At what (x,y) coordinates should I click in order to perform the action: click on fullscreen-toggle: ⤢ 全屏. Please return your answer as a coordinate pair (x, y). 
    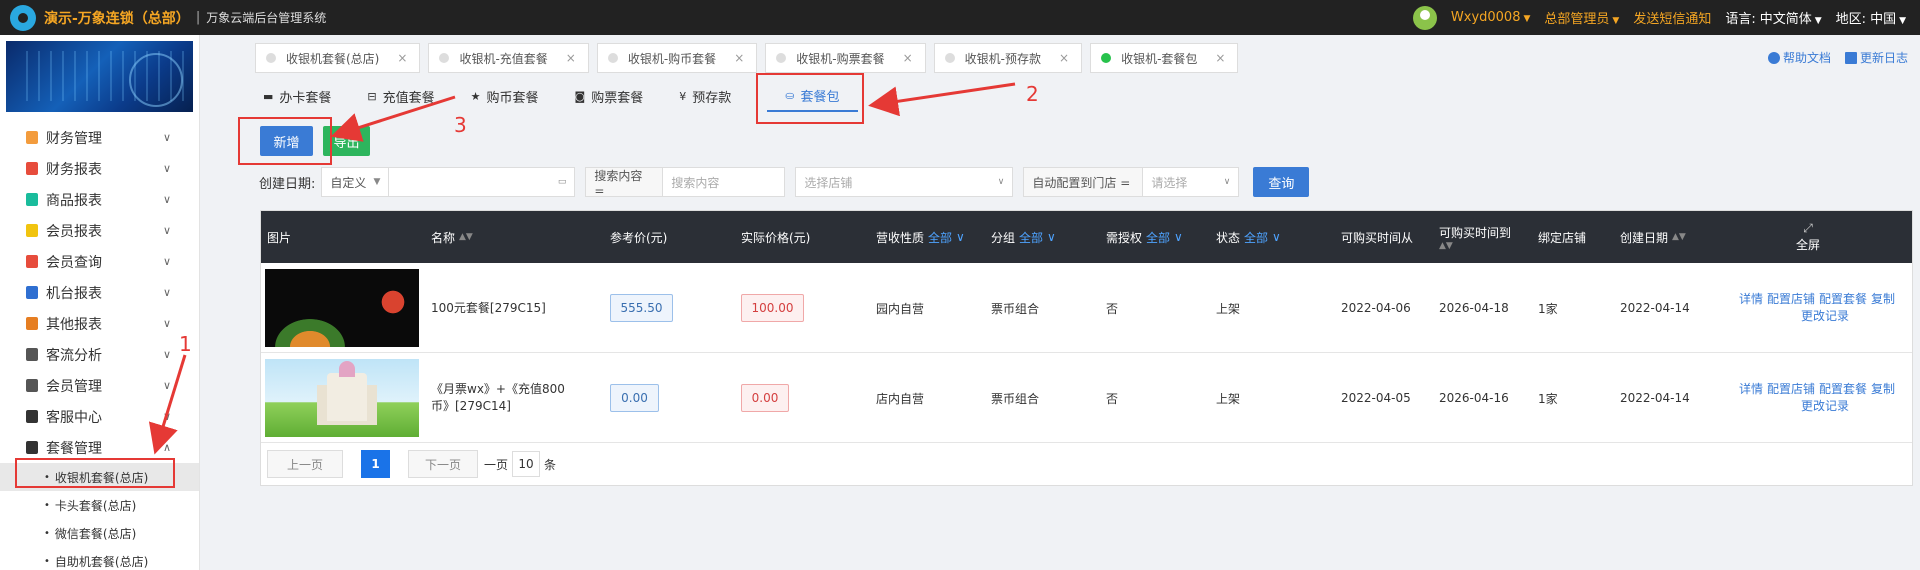
    Looking at the image, I should click on (1808, 237).